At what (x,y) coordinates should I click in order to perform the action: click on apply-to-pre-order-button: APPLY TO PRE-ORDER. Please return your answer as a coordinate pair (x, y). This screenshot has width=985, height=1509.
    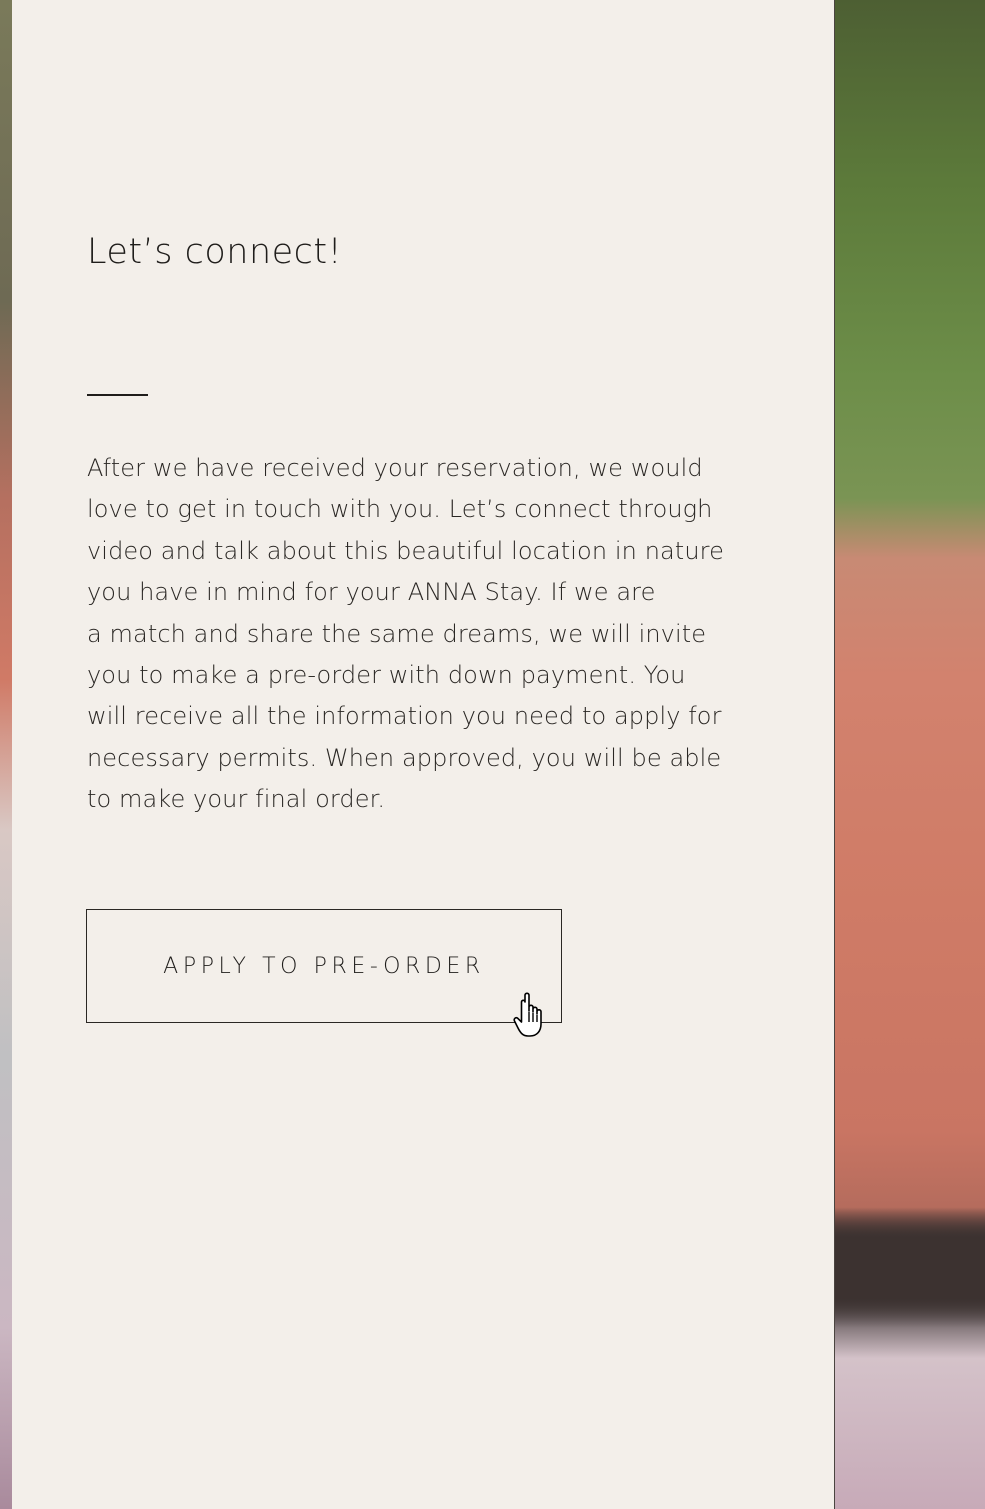
    Looking at the image, I should click on (324, 966).